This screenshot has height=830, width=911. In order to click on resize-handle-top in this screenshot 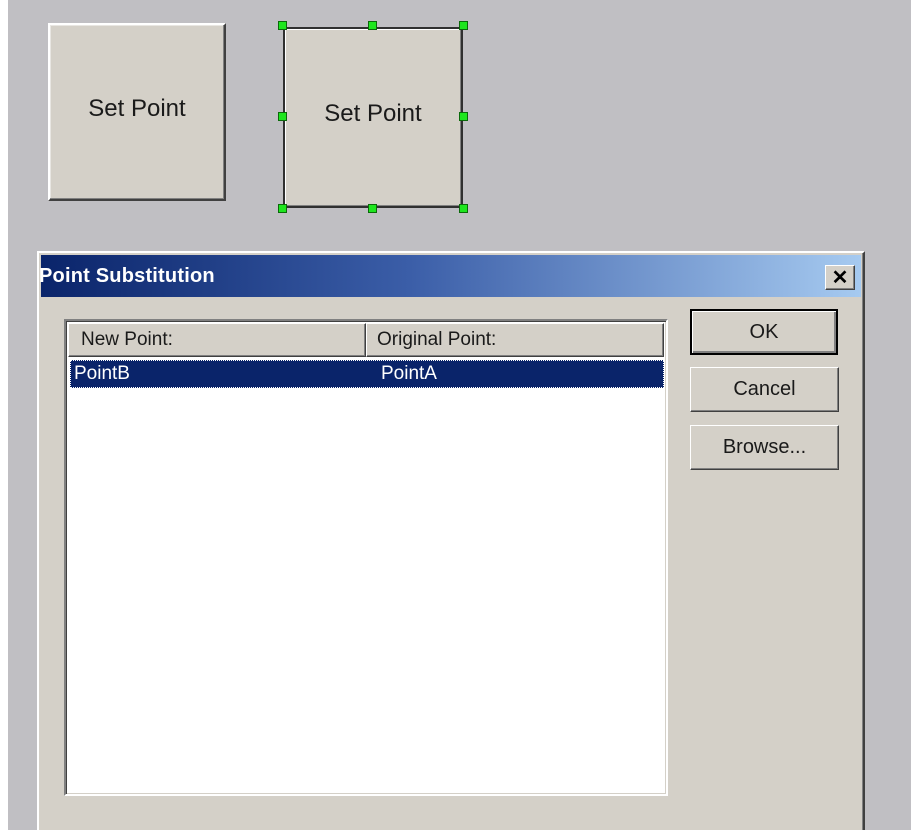, I will do `click(372, 25)`.